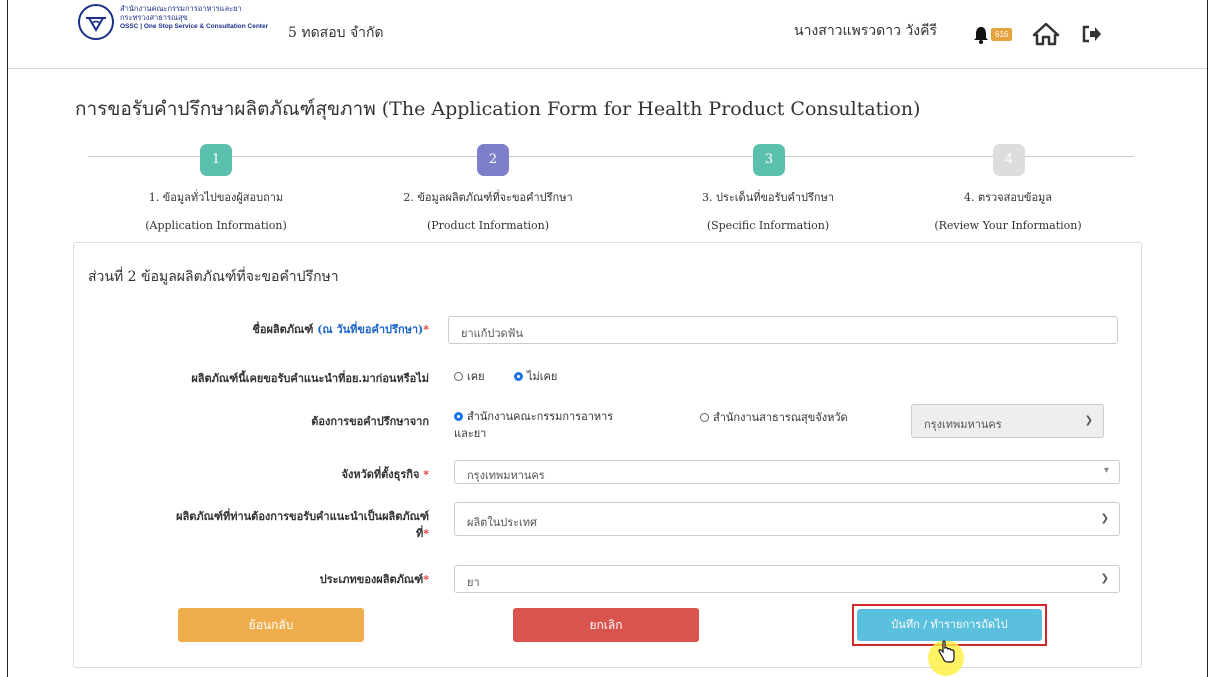  I want to click on consult-province-select: กรุงเทพมหานคร ❯, so click(1007, 421).